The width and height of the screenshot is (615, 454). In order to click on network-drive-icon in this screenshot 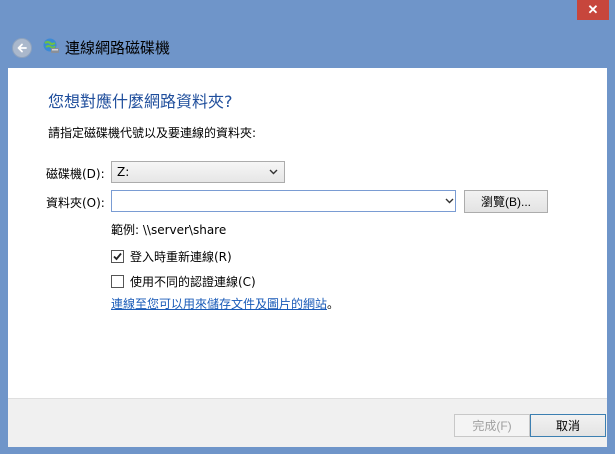, I will do `click(51, 45)`.